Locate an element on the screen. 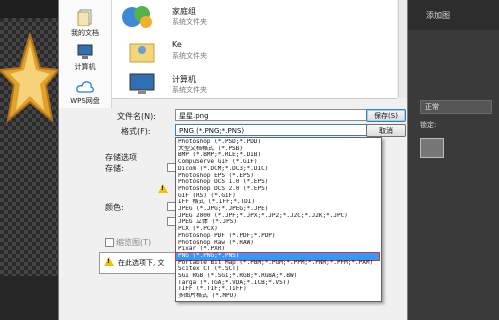 Image resolution: width=499 pixels, height=320 pixels. format-option: Dicom (*.DCM;*.DC3;*.DIC) is located at coordinates (277, 169).